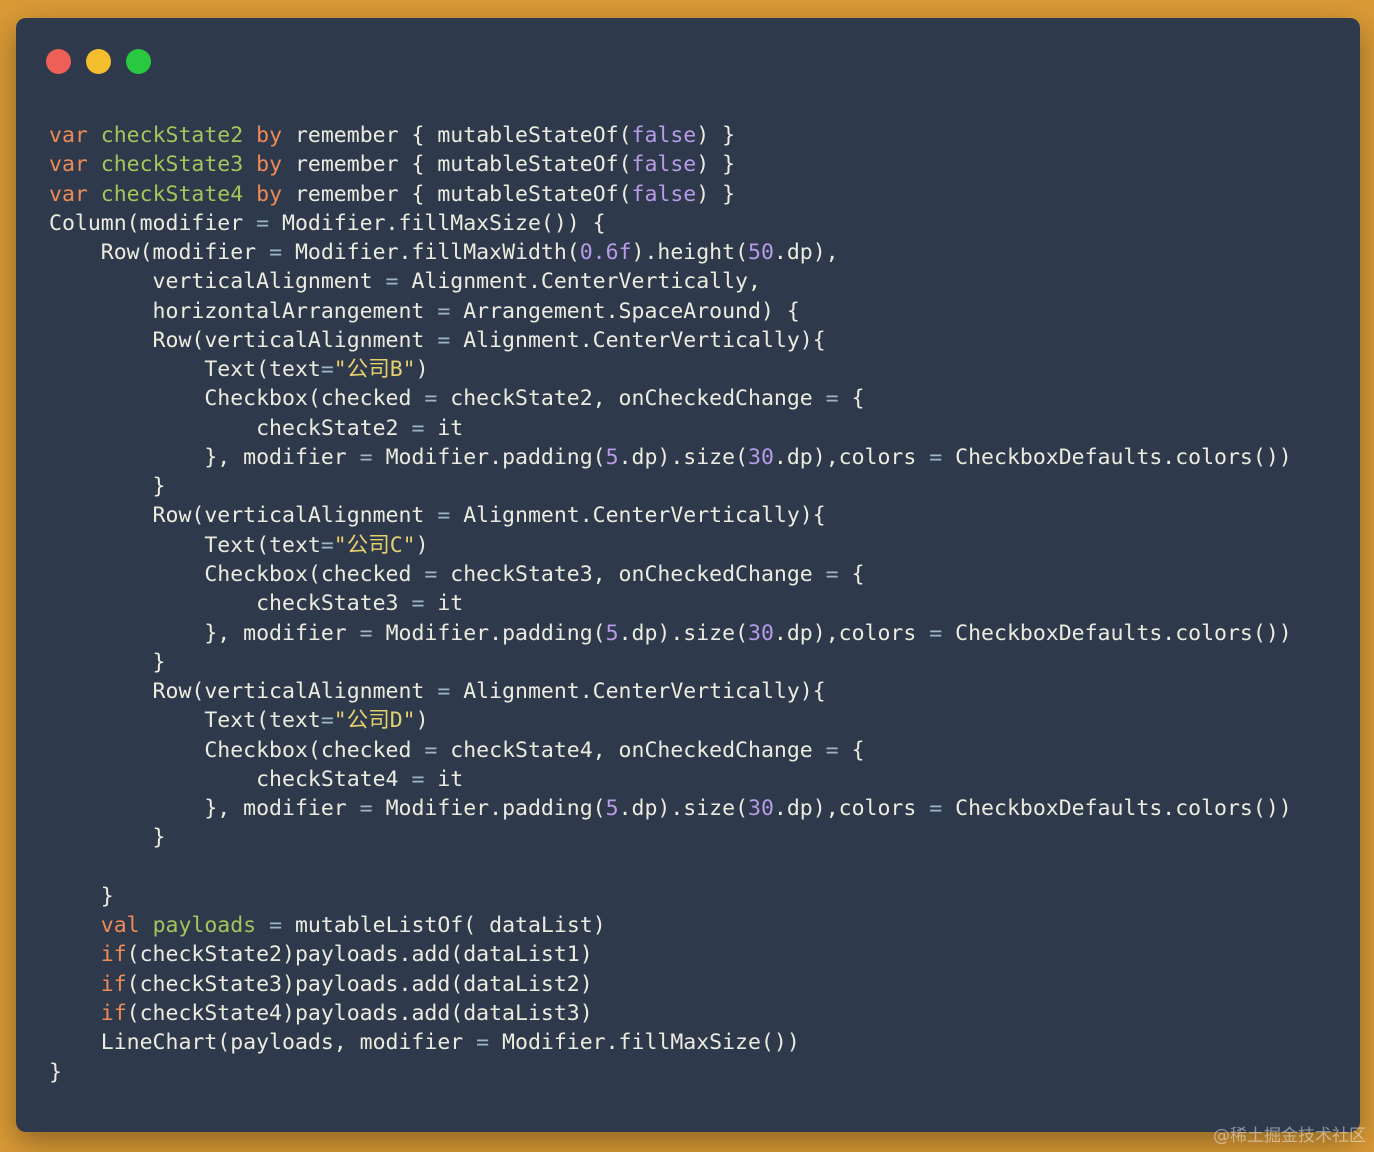 This screenshot has height=1152, width=1374. I want to click on code-line: Text(text="公司D"), so click(670, 720).